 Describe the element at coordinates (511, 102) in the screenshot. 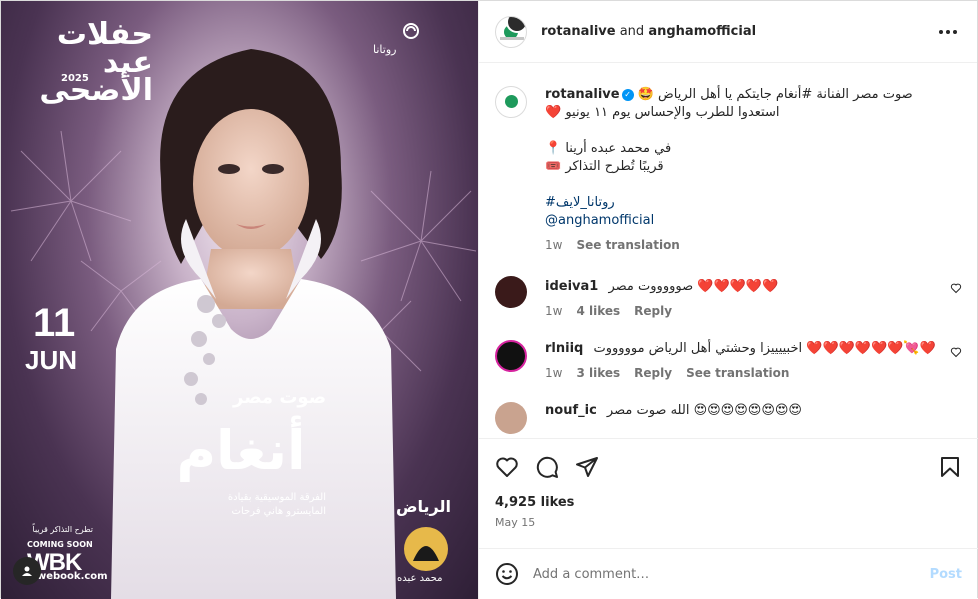

I see `caption-avatar` at that location.